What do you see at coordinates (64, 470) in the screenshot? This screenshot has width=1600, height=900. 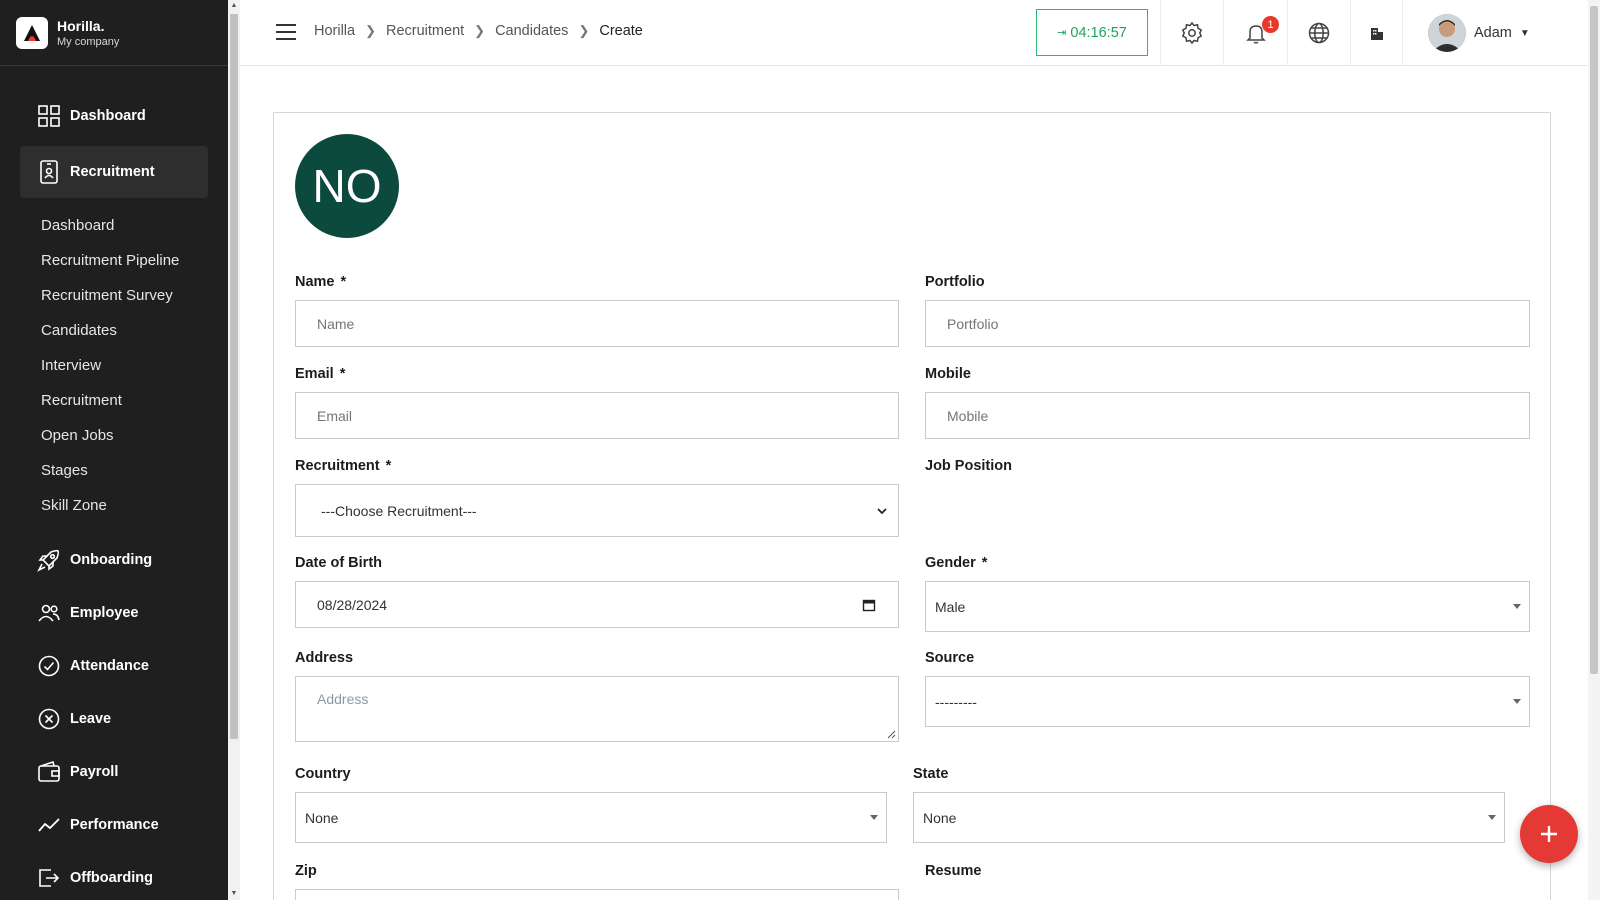 I see `sidebar-subitem-stages: Stages` at bounding box center [64, 470].